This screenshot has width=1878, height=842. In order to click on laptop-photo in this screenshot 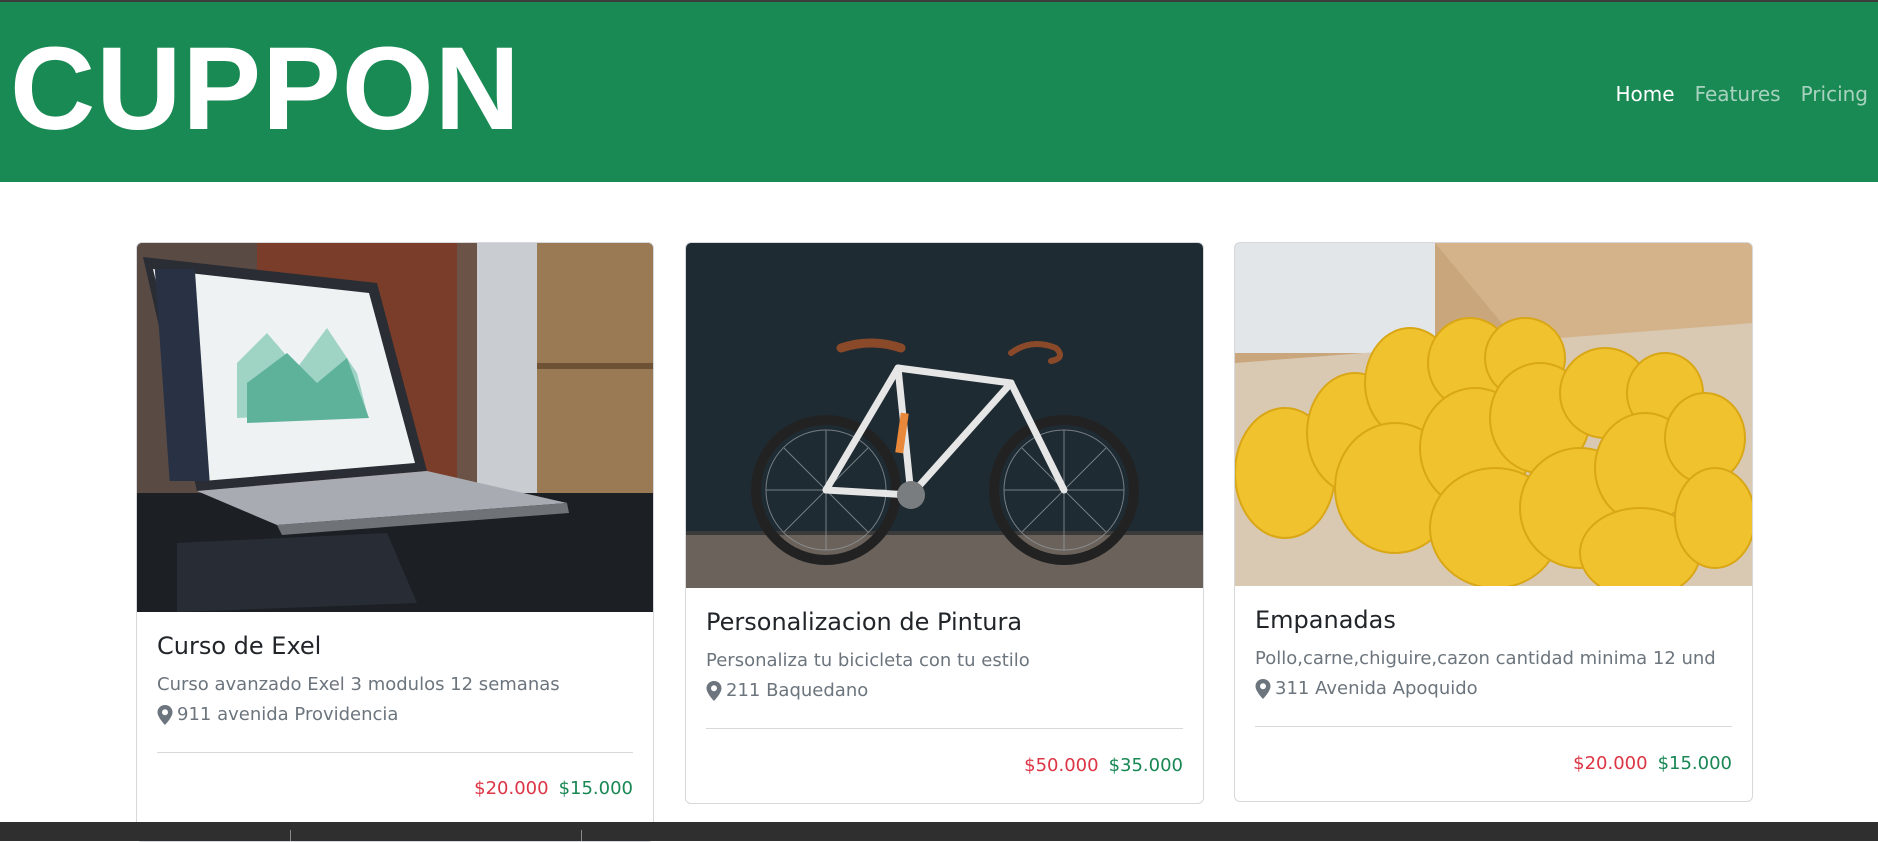, I will do `click(395, 427)`.